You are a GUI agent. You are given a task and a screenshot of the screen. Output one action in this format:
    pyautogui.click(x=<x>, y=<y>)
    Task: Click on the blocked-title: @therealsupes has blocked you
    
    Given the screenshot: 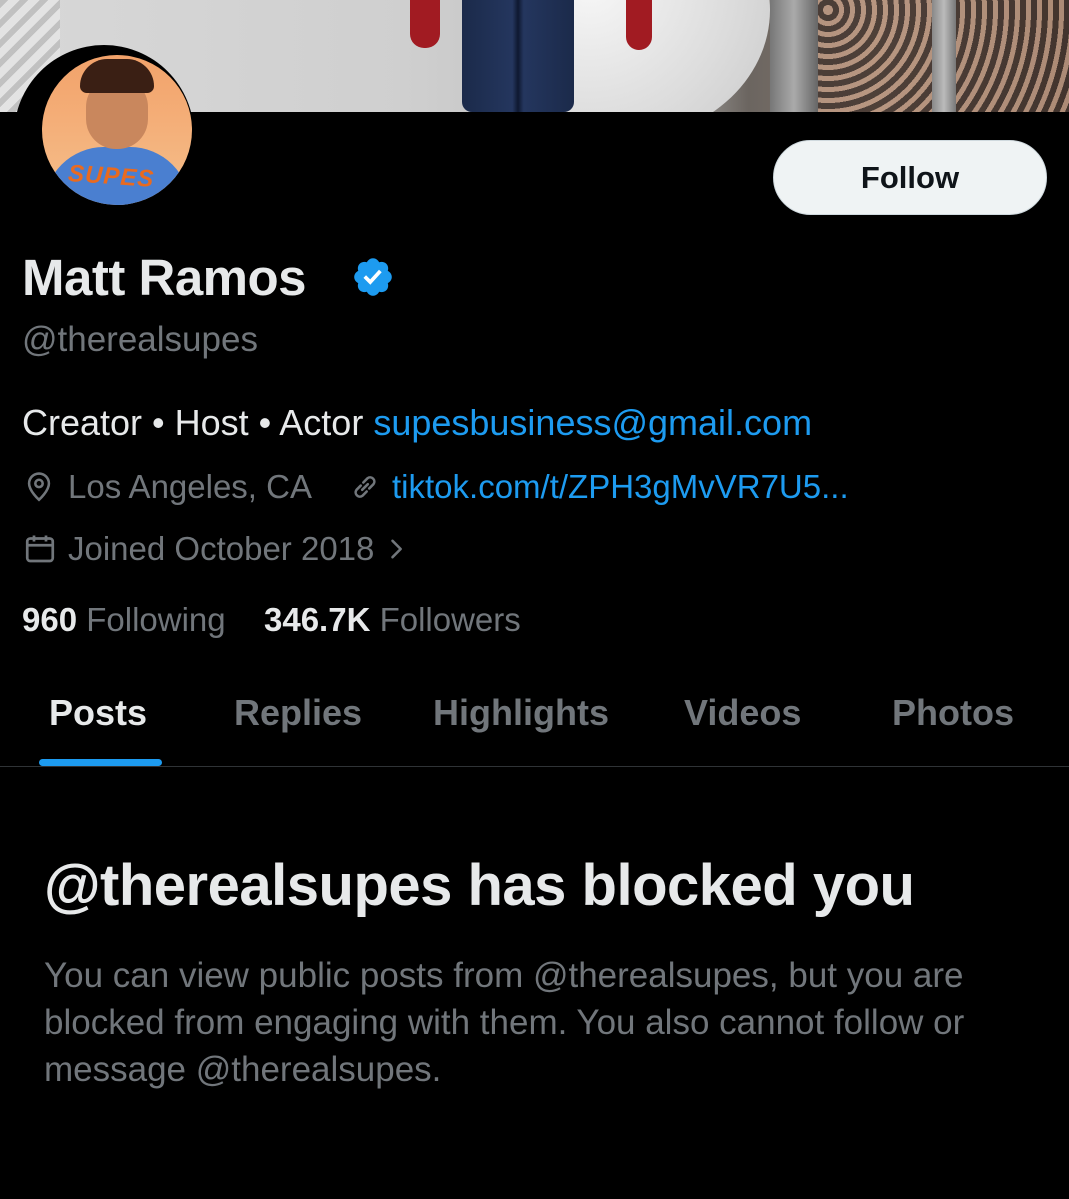 What is the action you would take?
    pyautogui.click(x=479, y=885)
    